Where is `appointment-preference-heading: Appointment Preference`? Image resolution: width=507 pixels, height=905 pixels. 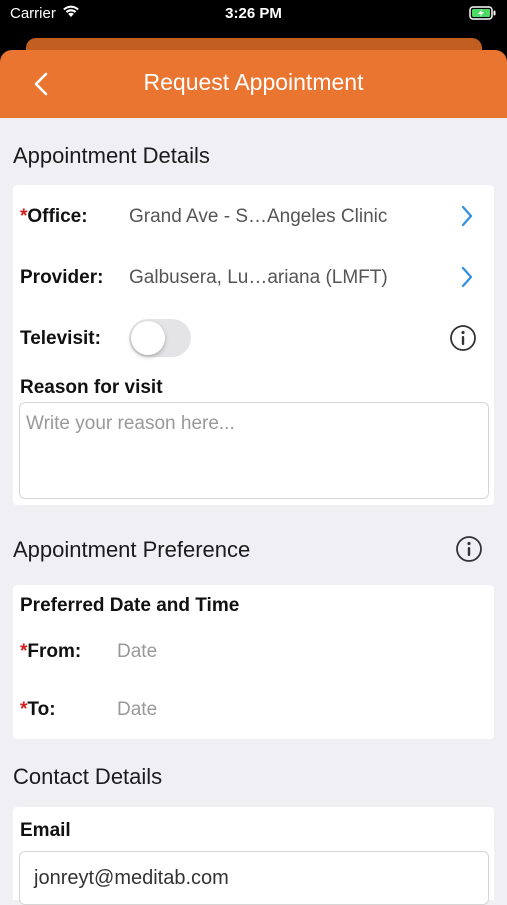
appointment-preference-heading: Appointment Preference is located at coordinates (132, 549).